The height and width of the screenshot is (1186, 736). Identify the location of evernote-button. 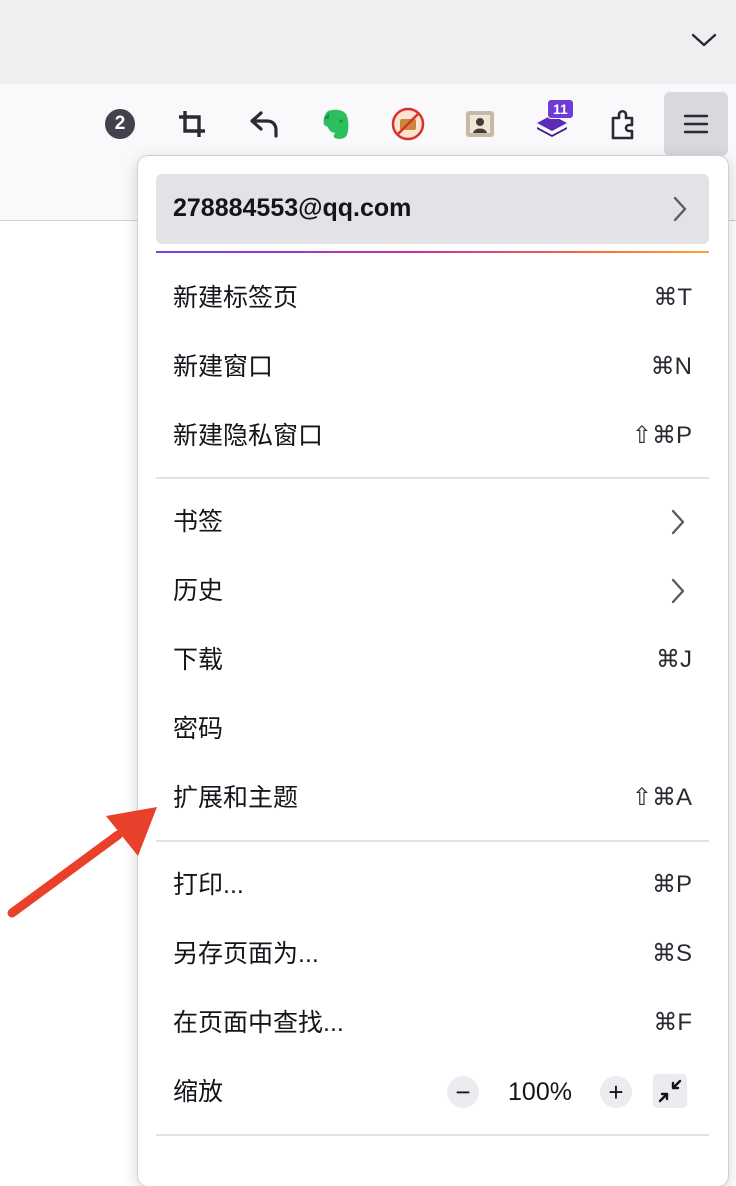
(336, 124).